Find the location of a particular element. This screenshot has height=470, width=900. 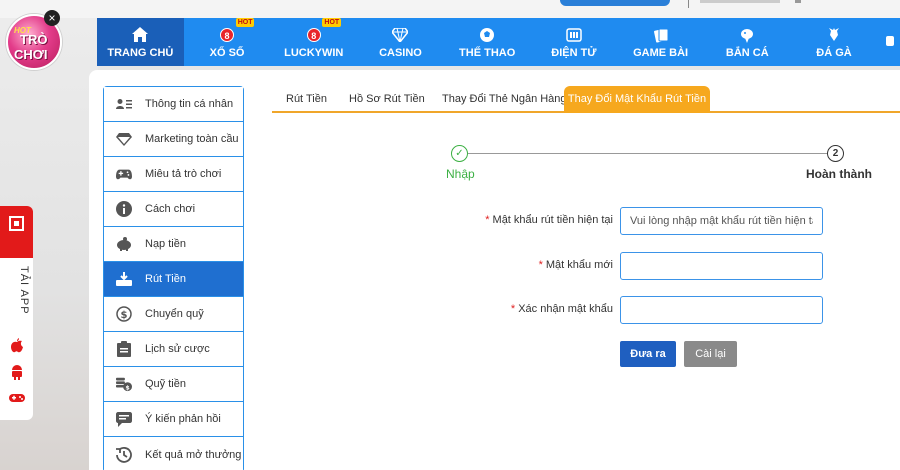

gamepad-icon is located at coordinates (17, 399).